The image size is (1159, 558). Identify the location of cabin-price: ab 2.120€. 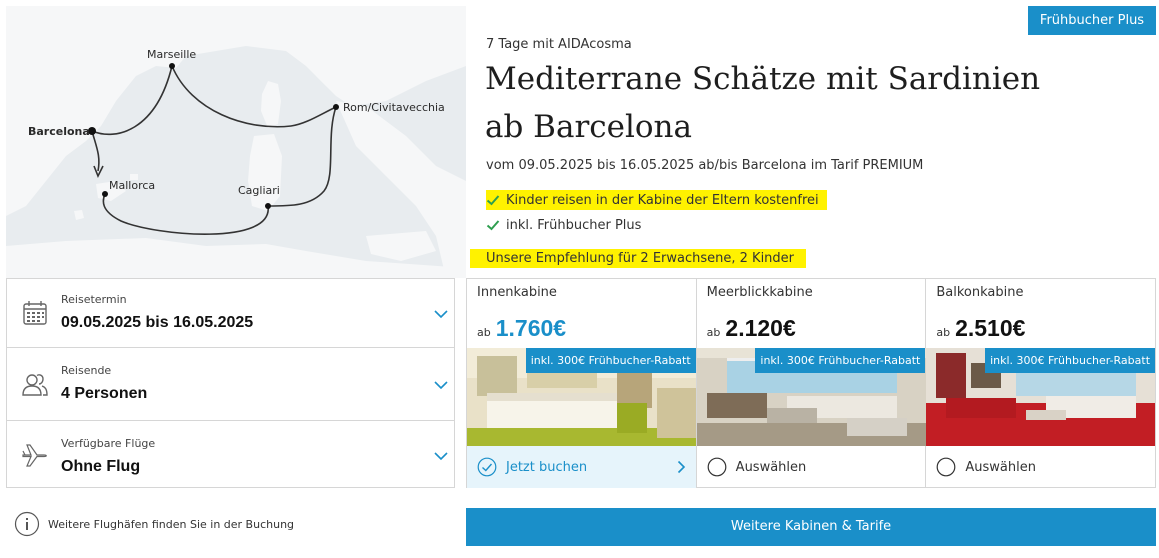
(751, 328).